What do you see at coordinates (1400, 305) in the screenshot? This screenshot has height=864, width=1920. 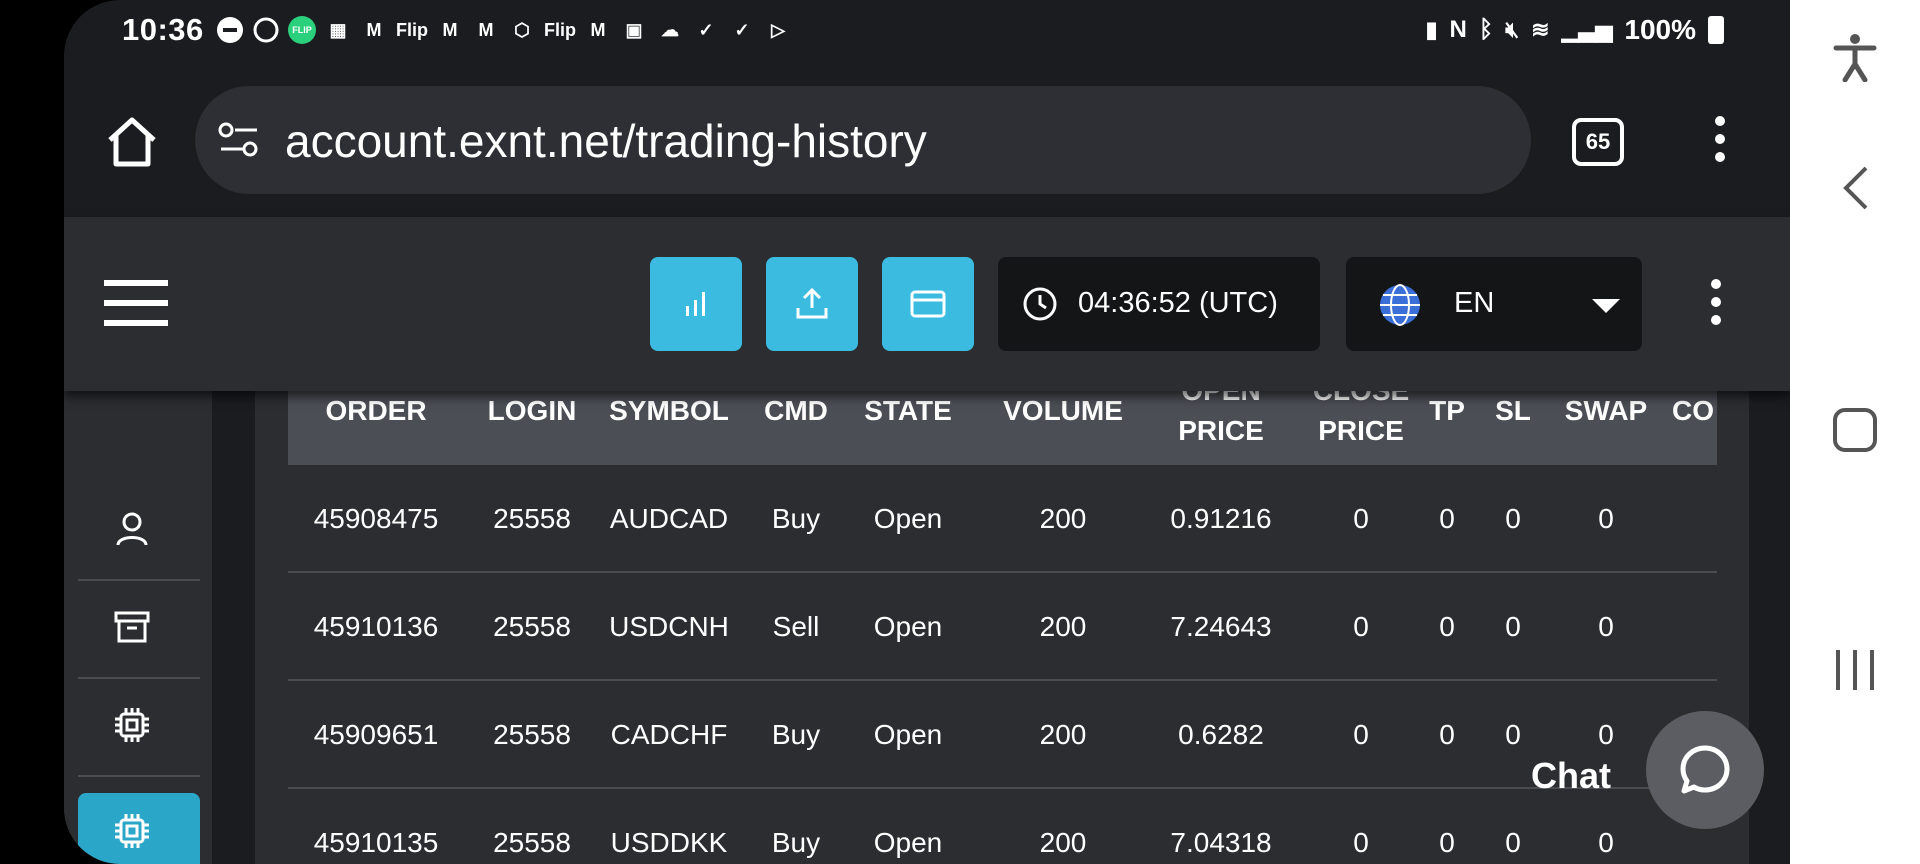 I see `globe-icon` at bounding box center [1400, 305].